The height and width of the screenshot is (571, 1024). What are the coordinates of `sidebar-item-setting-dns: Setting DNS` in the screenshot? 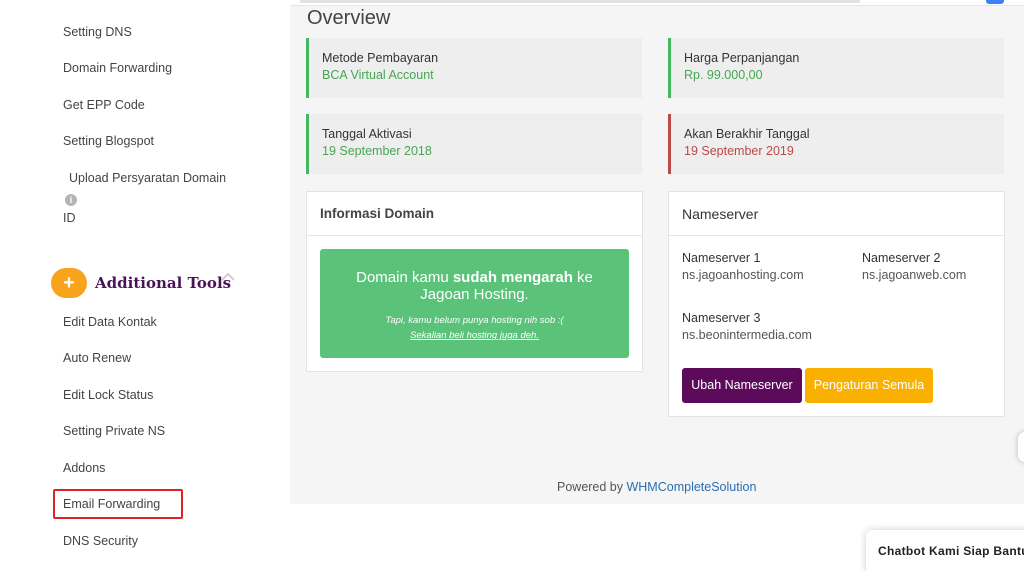 It's located at (97, 32).